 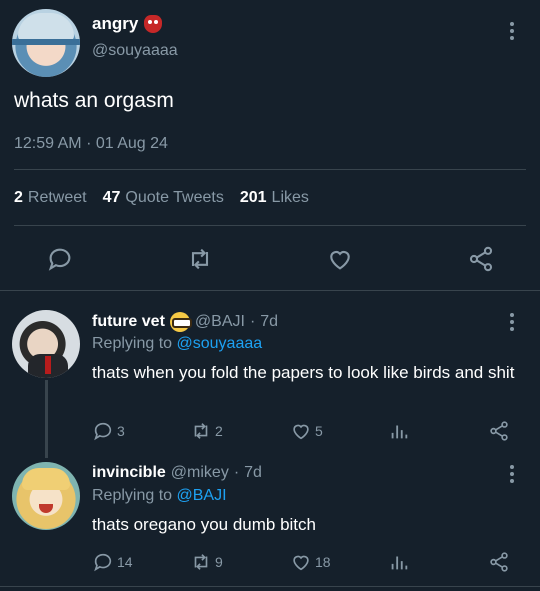 I want to click on reply-text: thats oregano you dumb bitch, so click(x=204, y=524).